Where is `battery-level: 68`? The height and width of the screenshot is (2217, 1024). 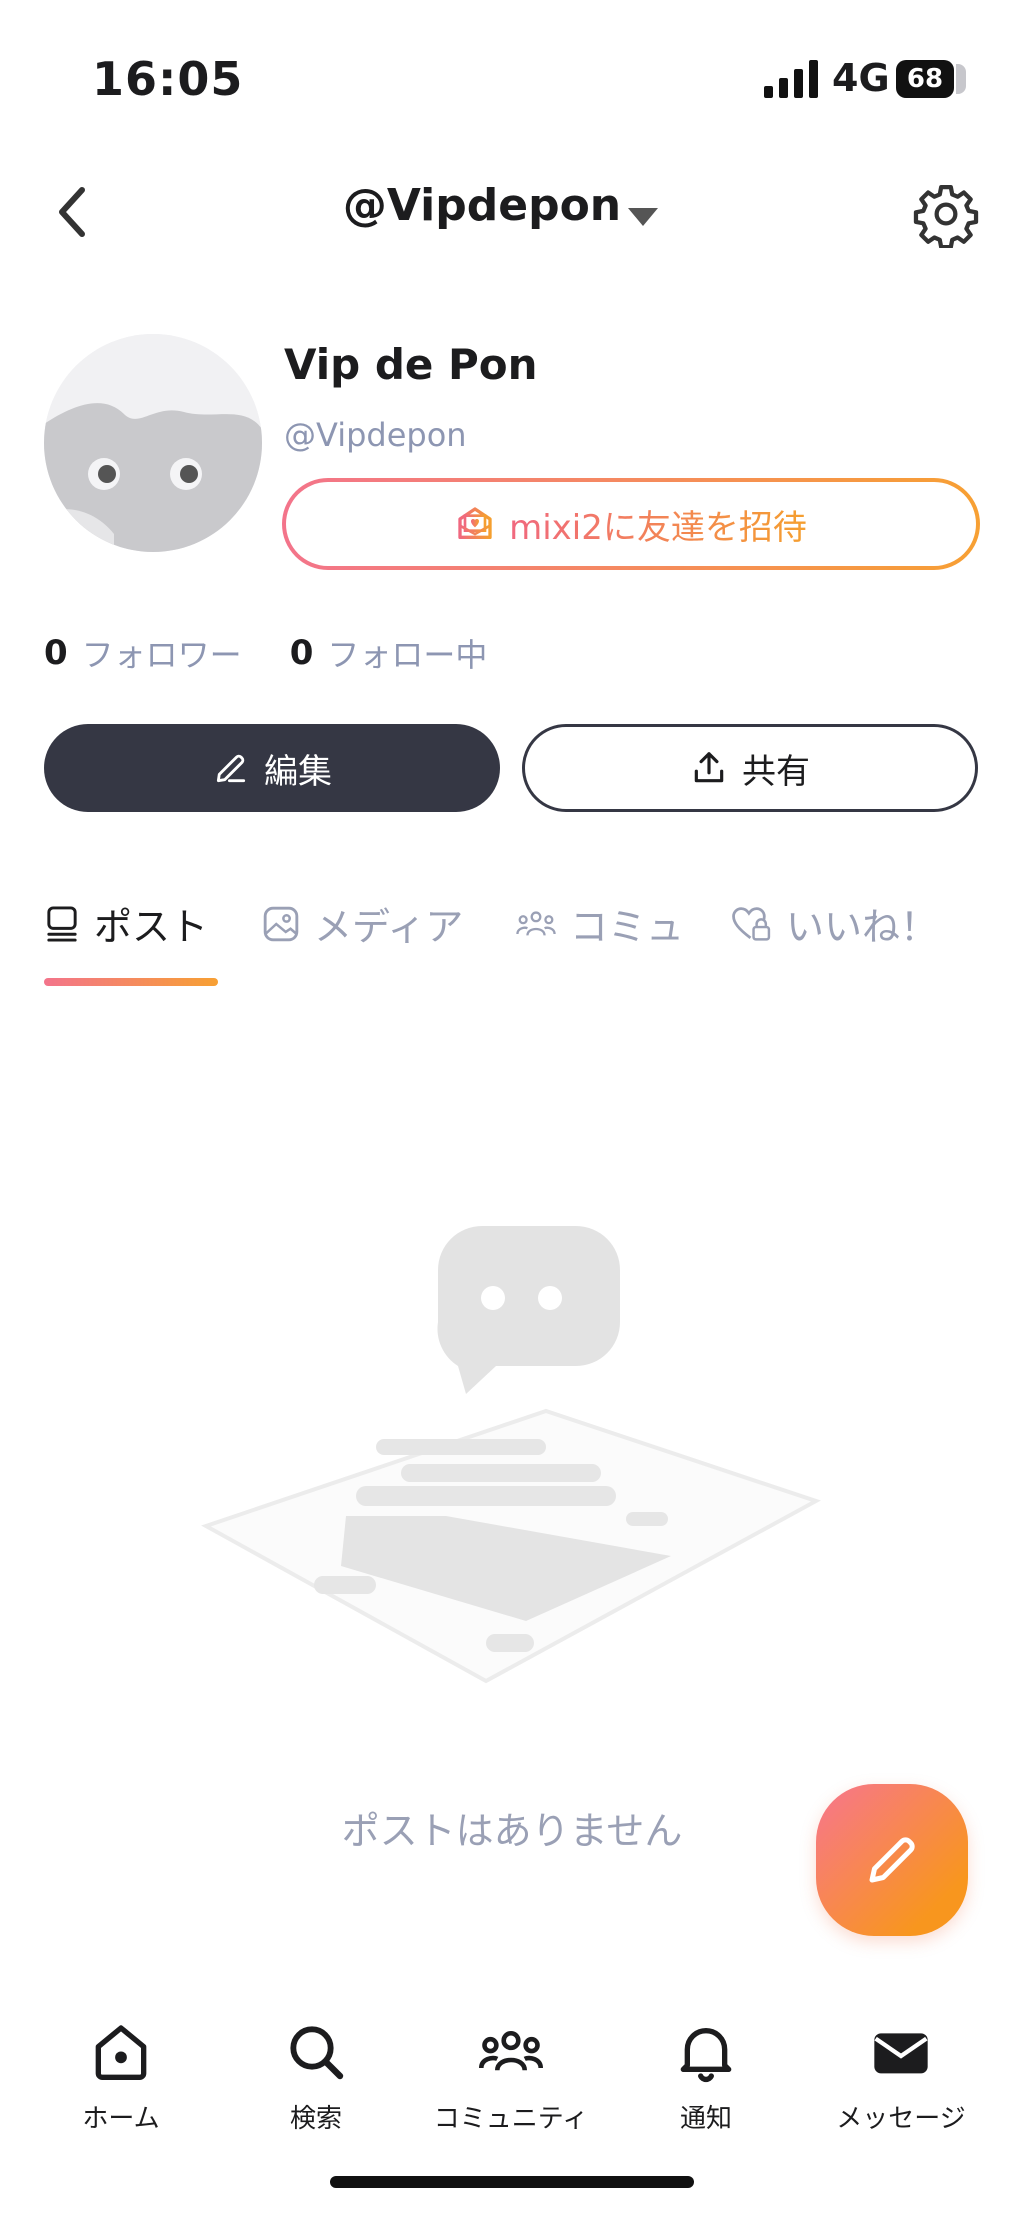
battery-level: 68 is located at coordinates (925, 79).